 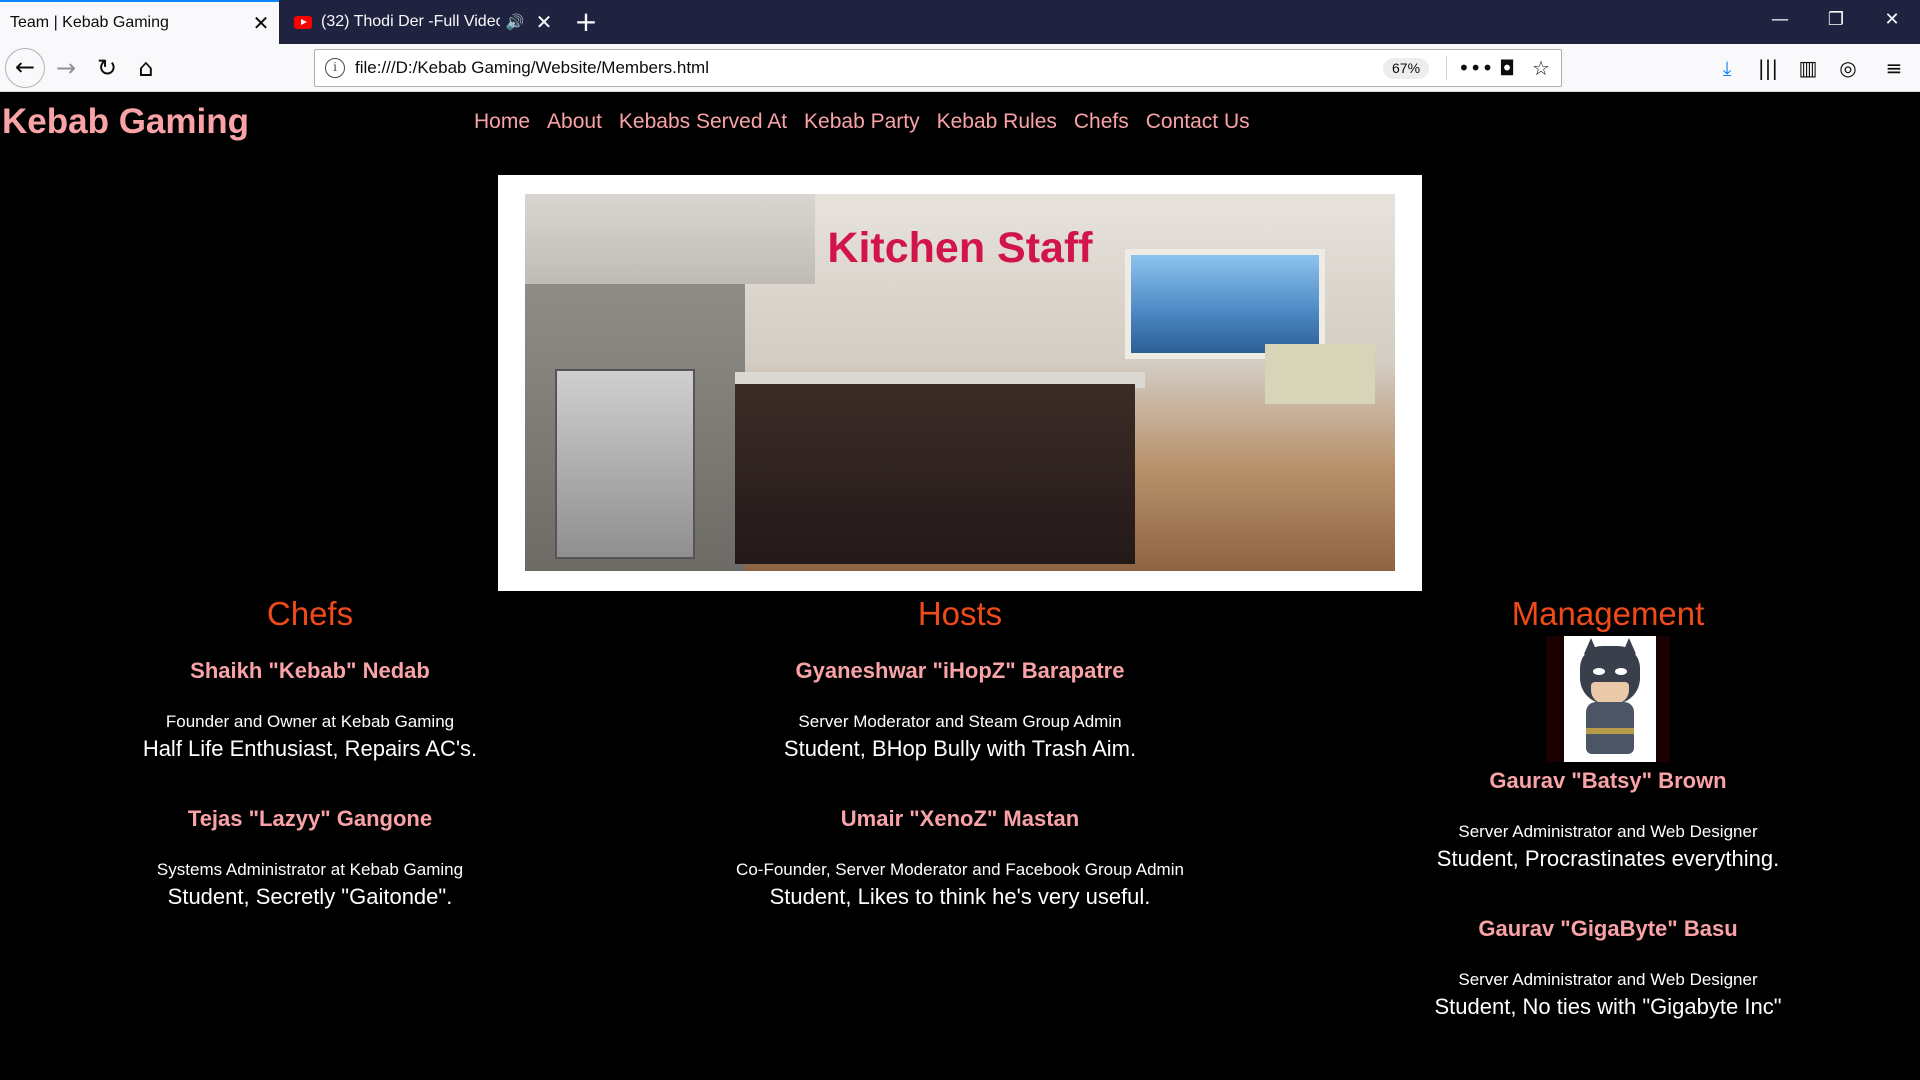 I want to click on member-name: Gyaneshwar "iHopZ" Barapatre, so click(x=960, y=670).